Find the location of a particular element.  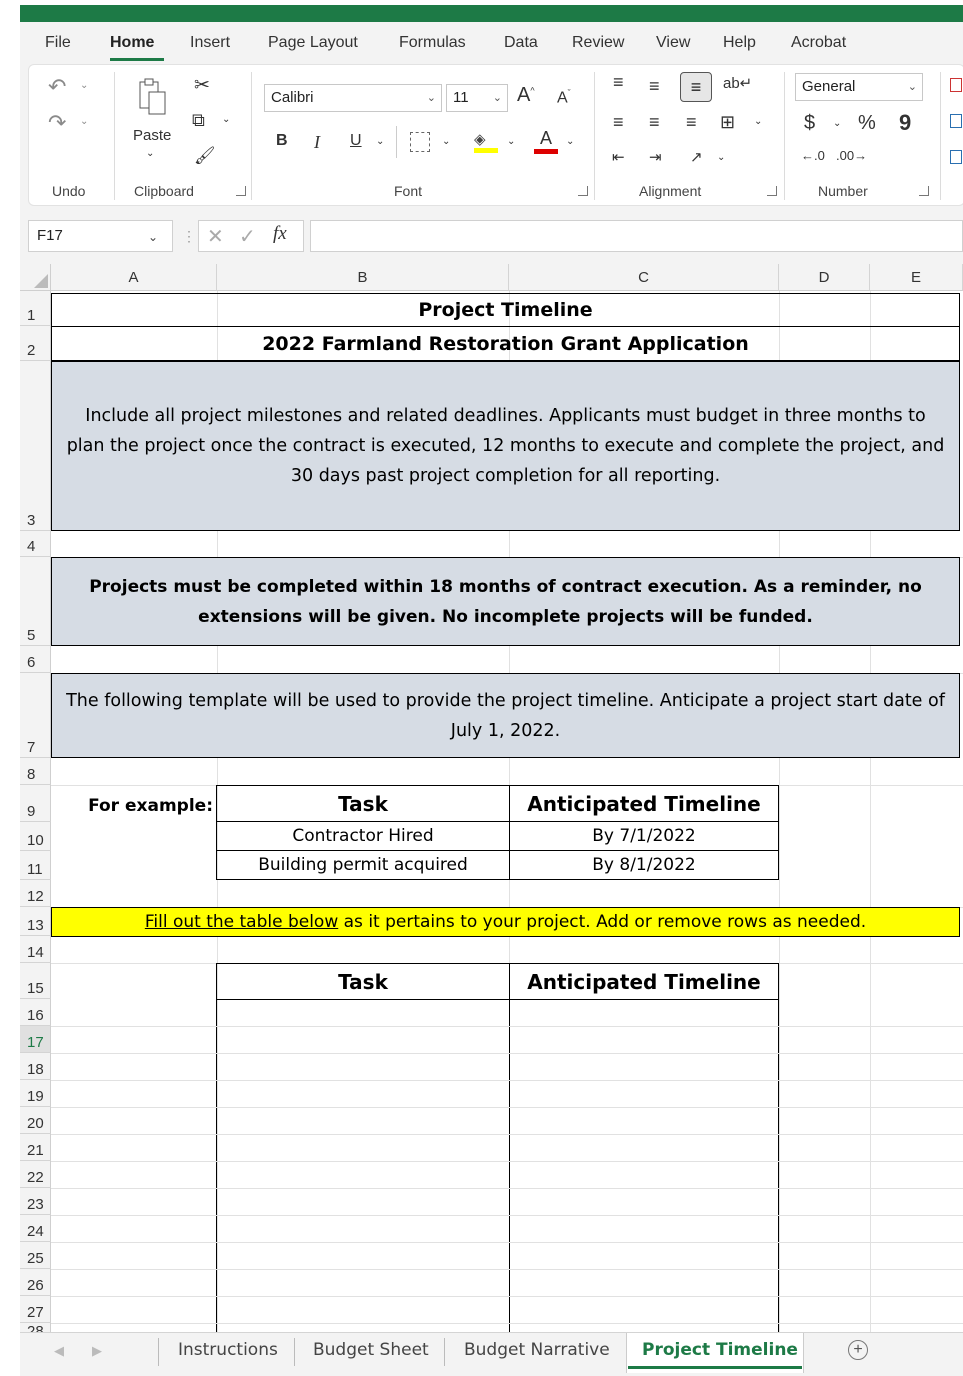

menu-page-layout: Page Layout is located at coordinates (313, 43).